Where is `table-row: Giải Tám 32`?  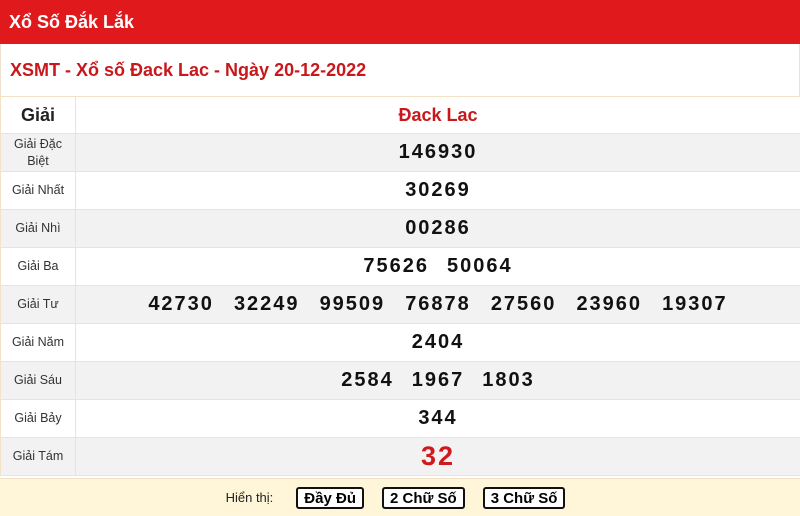 table-row: Giải Tám 32 is located at coordinates (400, 456).